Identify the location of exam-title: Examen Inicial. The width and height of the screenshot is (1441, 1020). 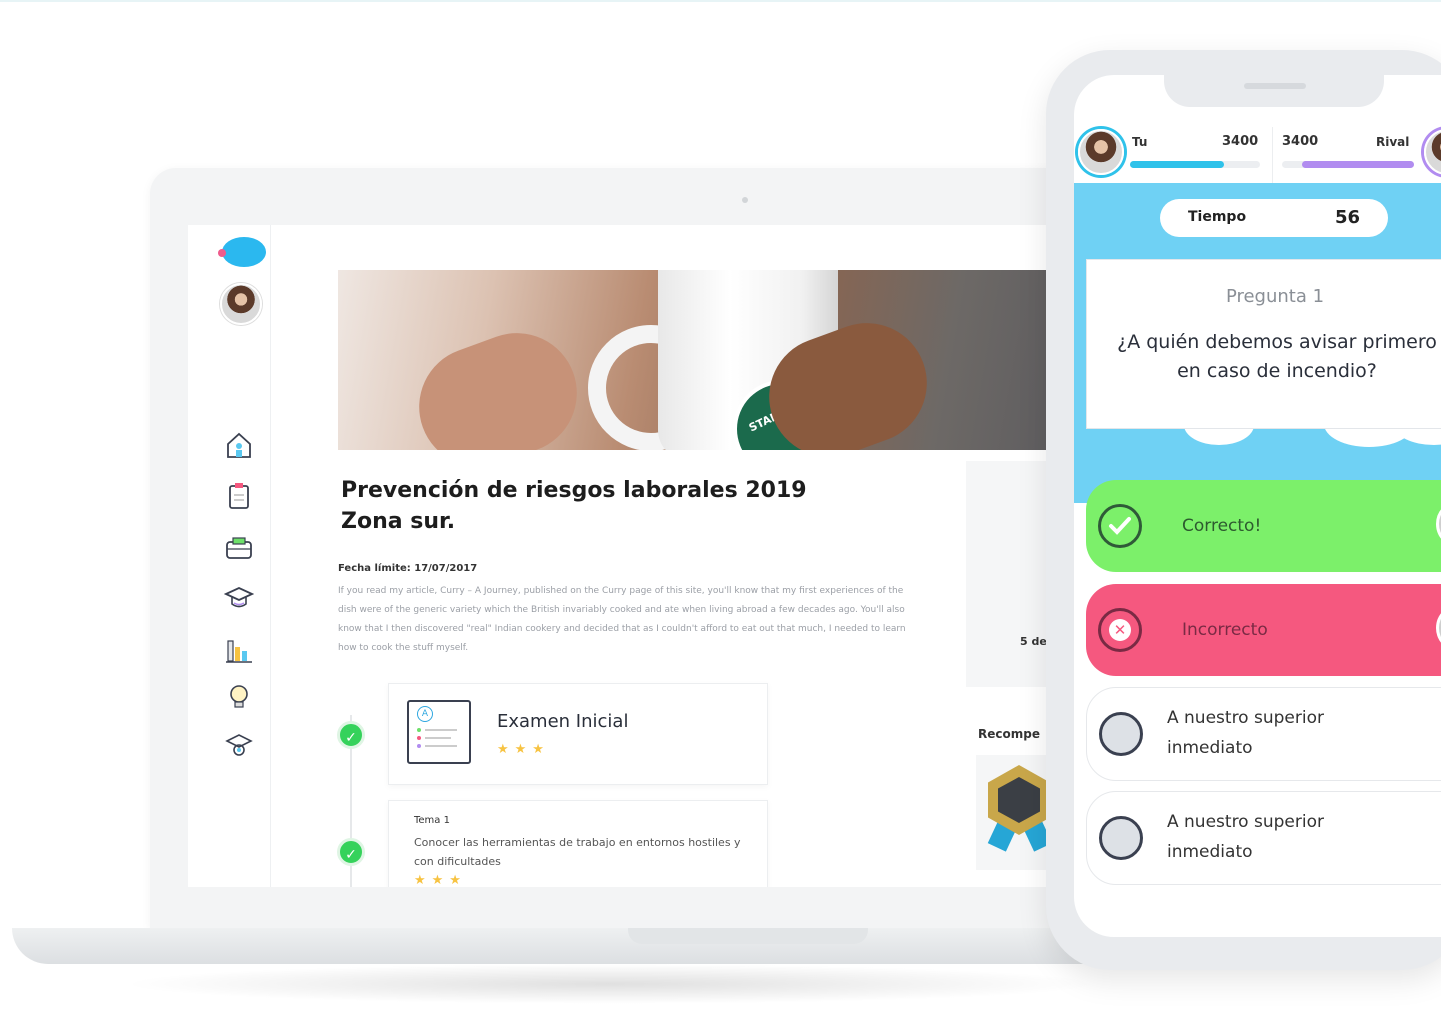
(563, 721).